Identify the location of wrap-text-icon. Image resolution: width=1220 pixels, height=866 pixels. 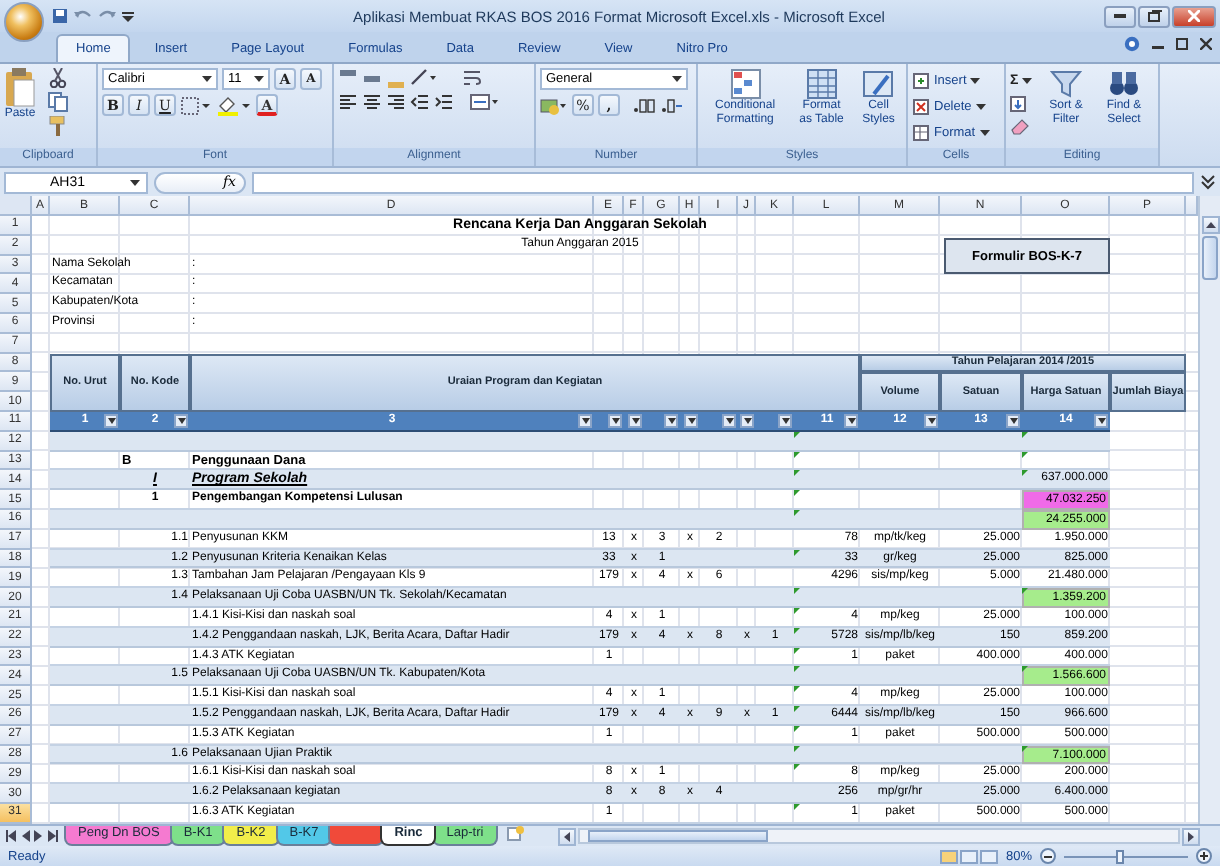
(472, 78).